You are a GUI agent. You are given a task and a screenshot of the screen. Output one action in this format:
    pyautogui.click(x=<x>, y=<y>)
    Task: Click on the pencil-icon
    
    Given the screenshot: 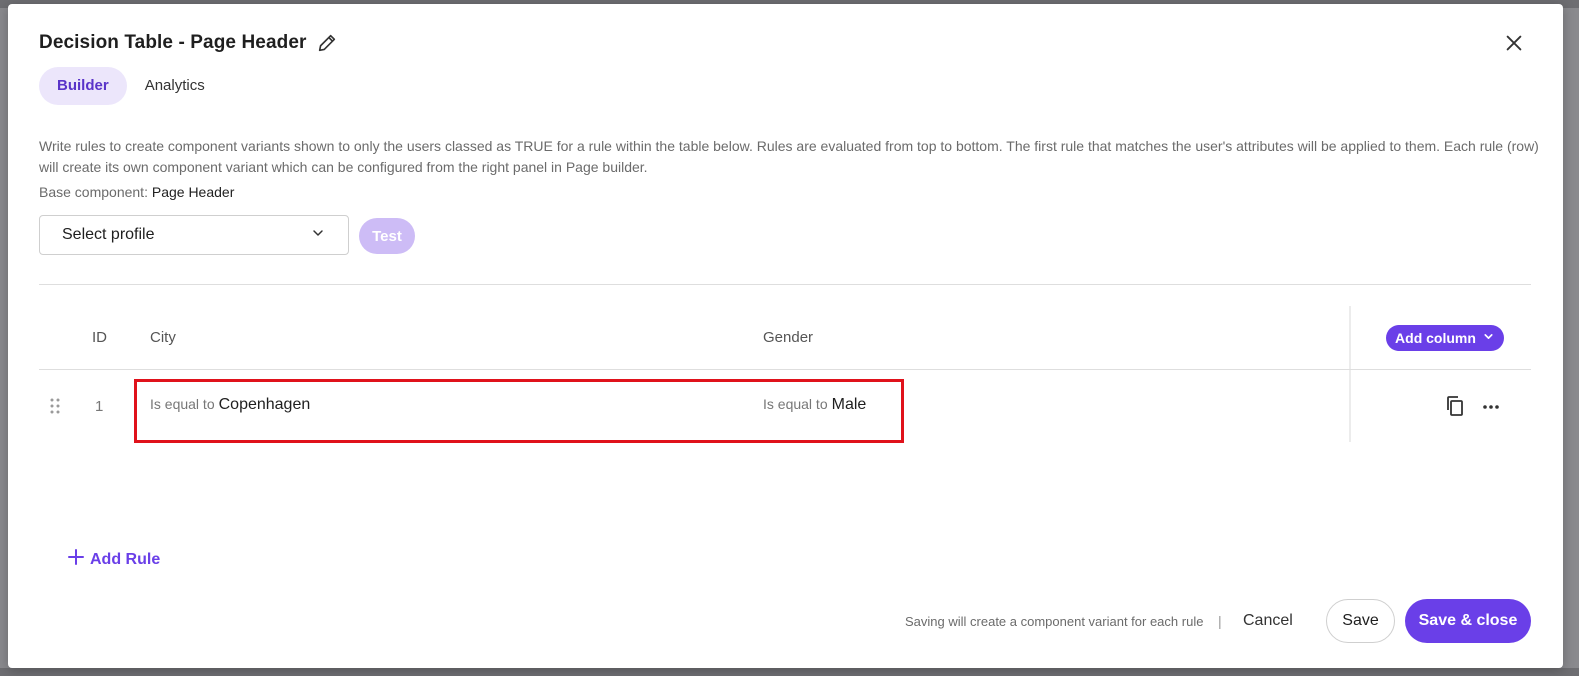 What is the action you would take?
    pyautogui.click(x=327, y=43)
    